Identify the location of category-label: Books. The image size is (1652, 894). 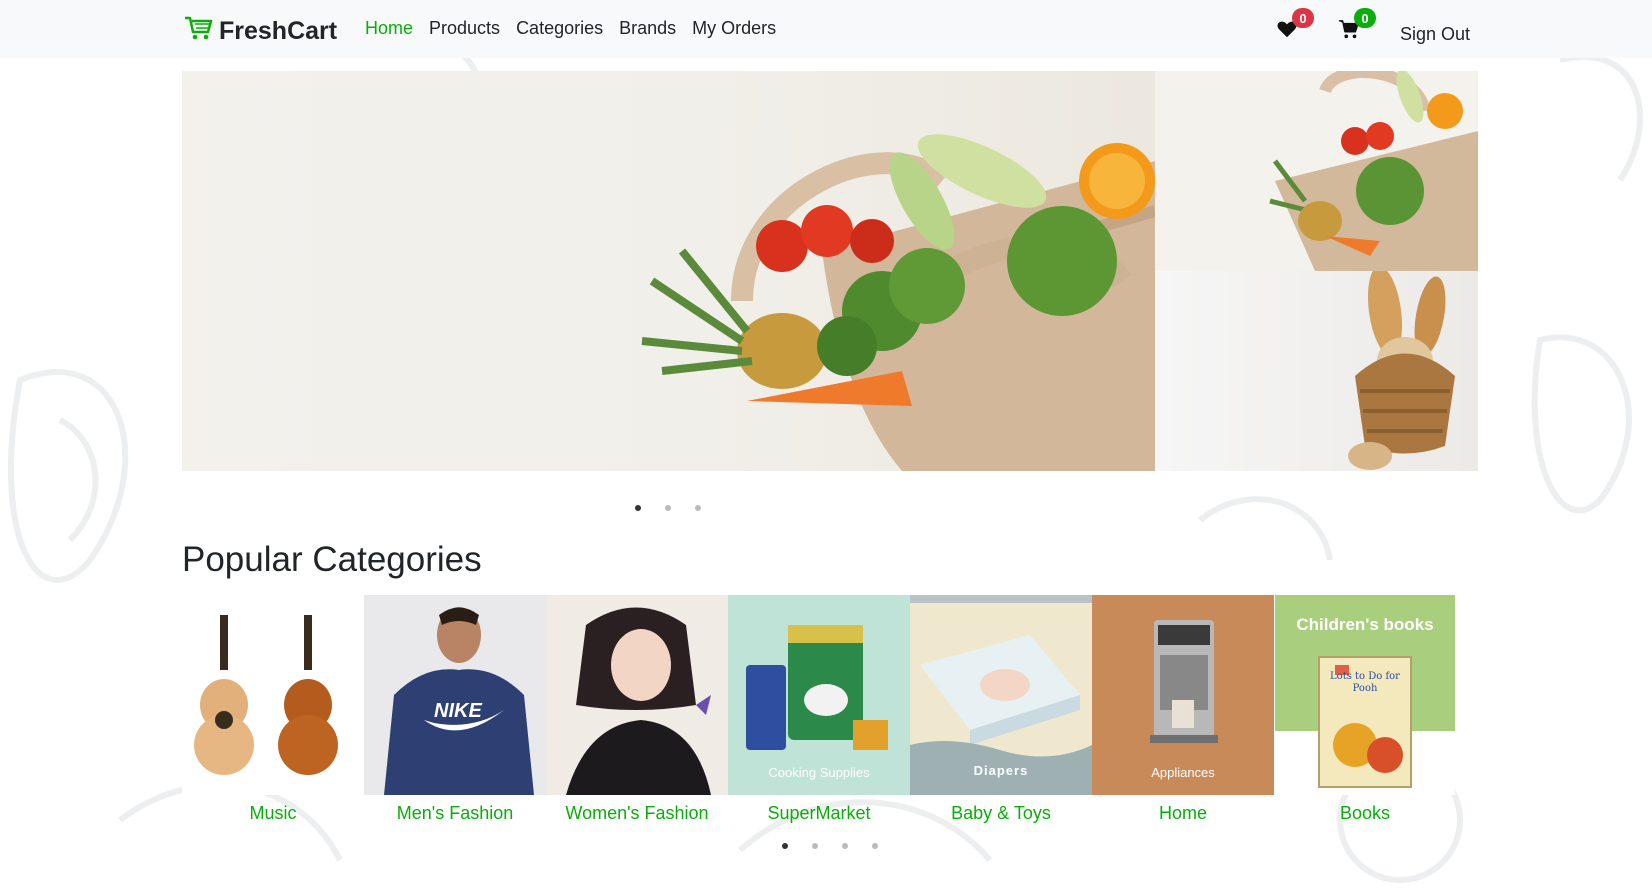
(1365, 813).